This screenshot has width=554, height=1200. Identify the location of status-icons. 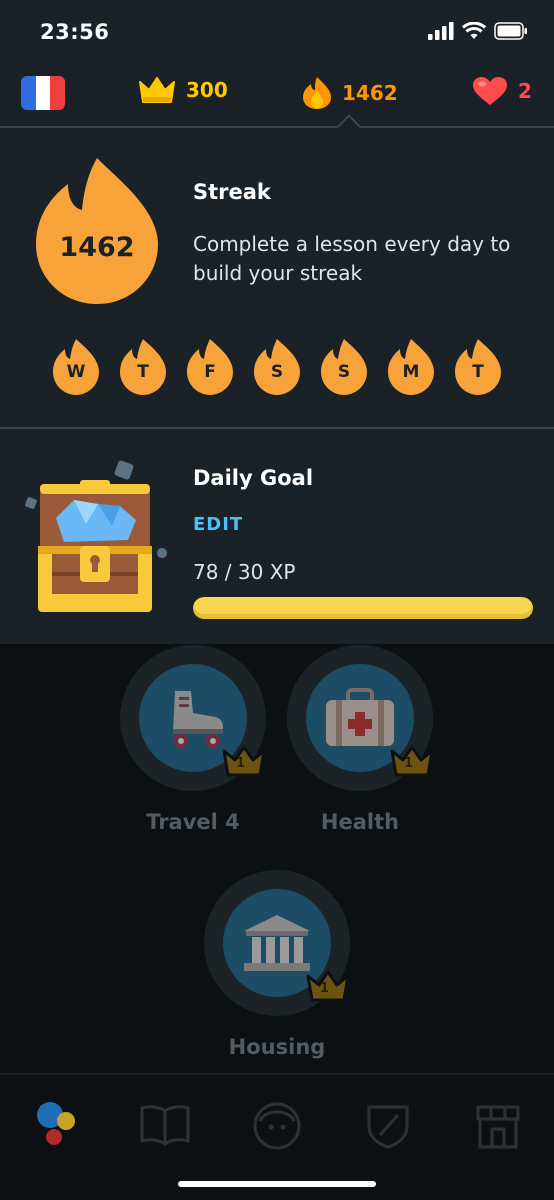
(478, 31).